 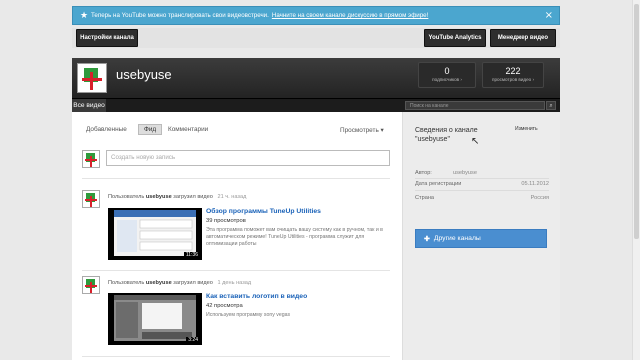 What do you see at coordinates (84, 15) in the screenshot?
I see `star-icon: ★` at bounding box center [84, 15].